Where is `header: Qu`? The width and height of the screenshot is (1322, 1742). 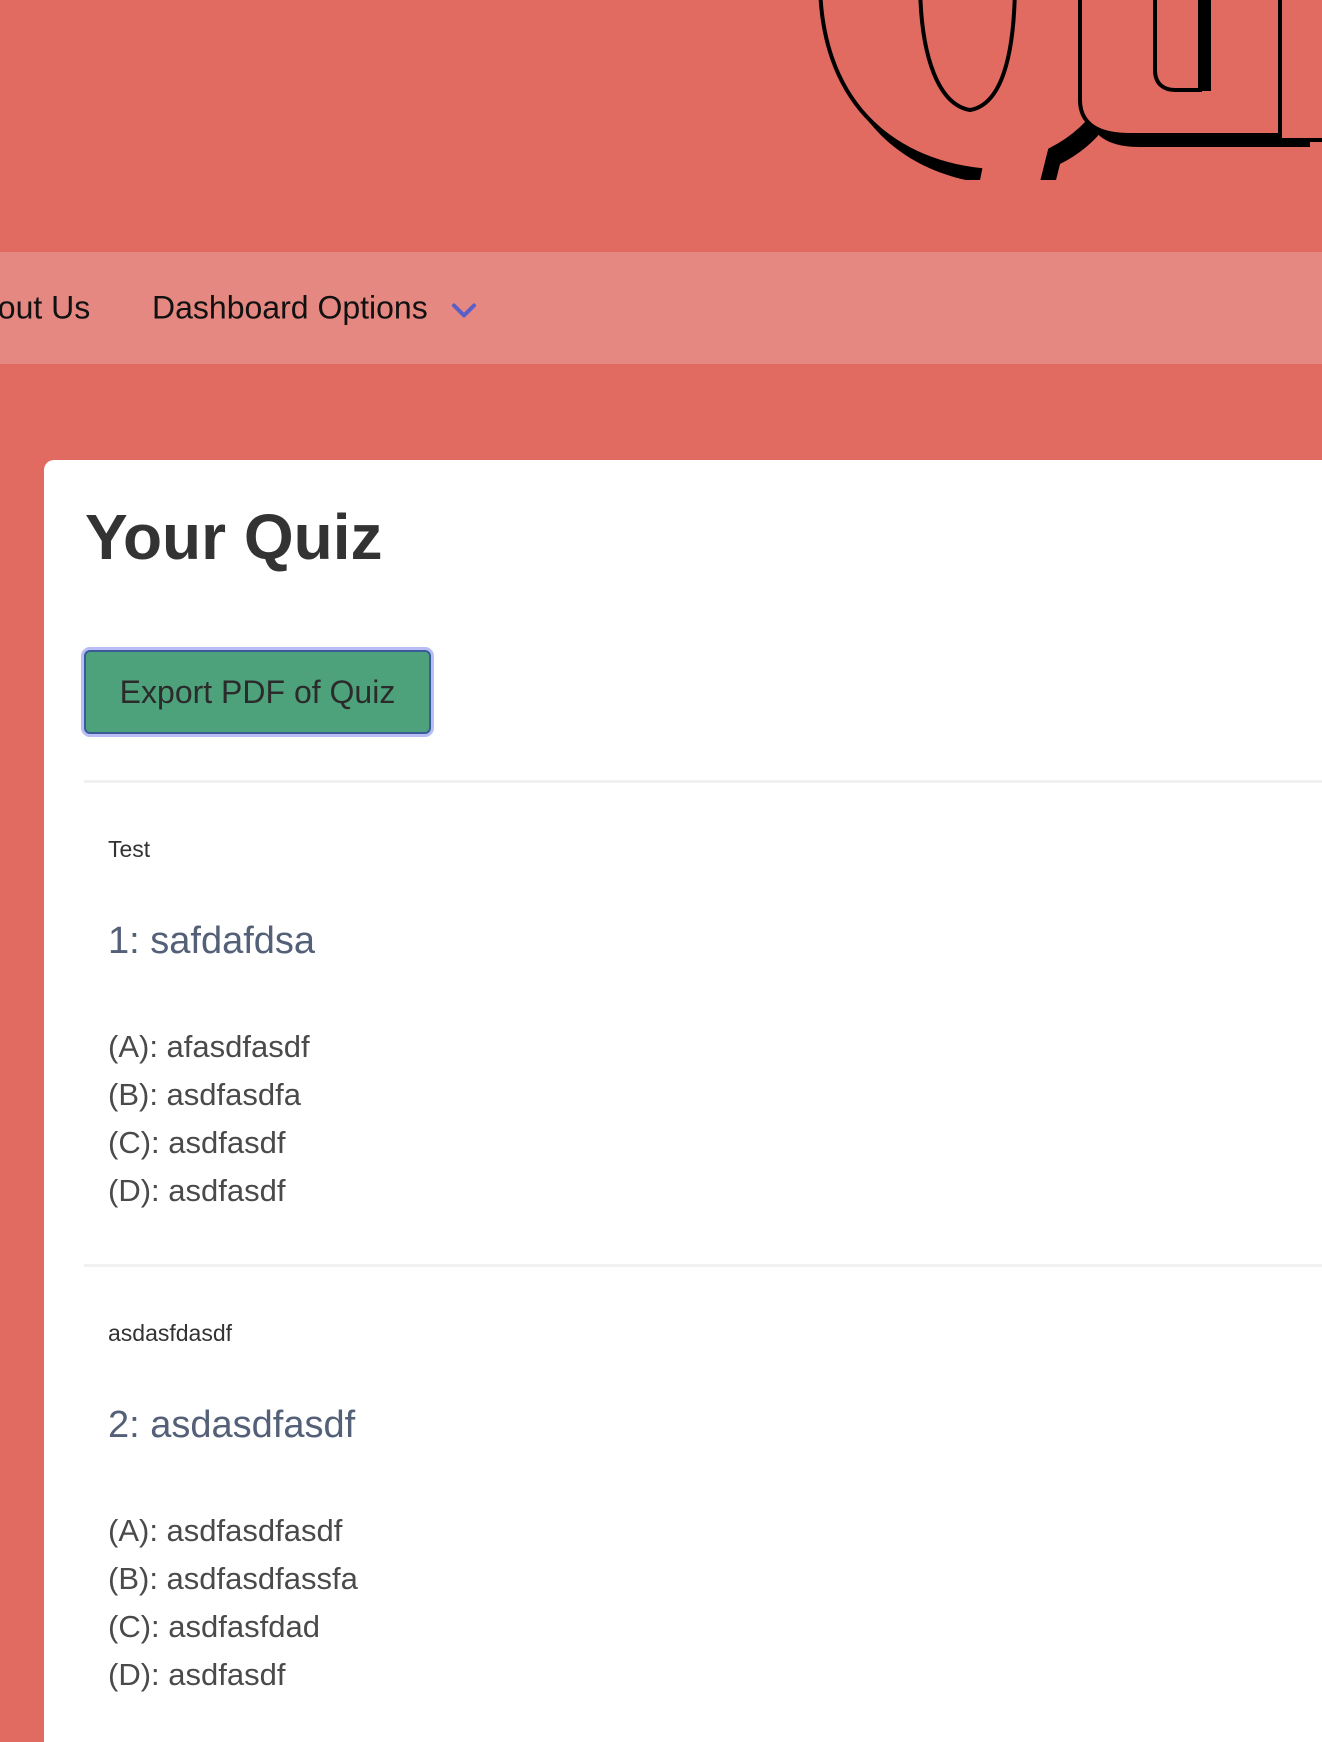 header: Qu is located at coordinates (661, 126).